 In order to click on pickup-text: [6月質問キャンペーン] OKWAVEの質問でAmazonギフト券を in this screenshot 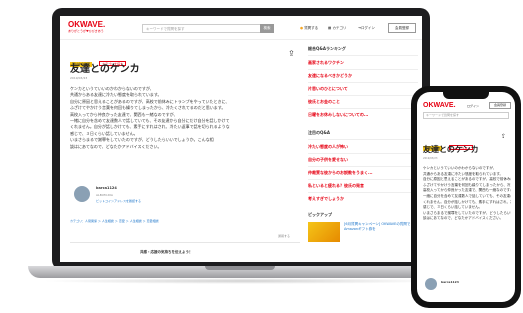, I will do `click(377, 226)`.